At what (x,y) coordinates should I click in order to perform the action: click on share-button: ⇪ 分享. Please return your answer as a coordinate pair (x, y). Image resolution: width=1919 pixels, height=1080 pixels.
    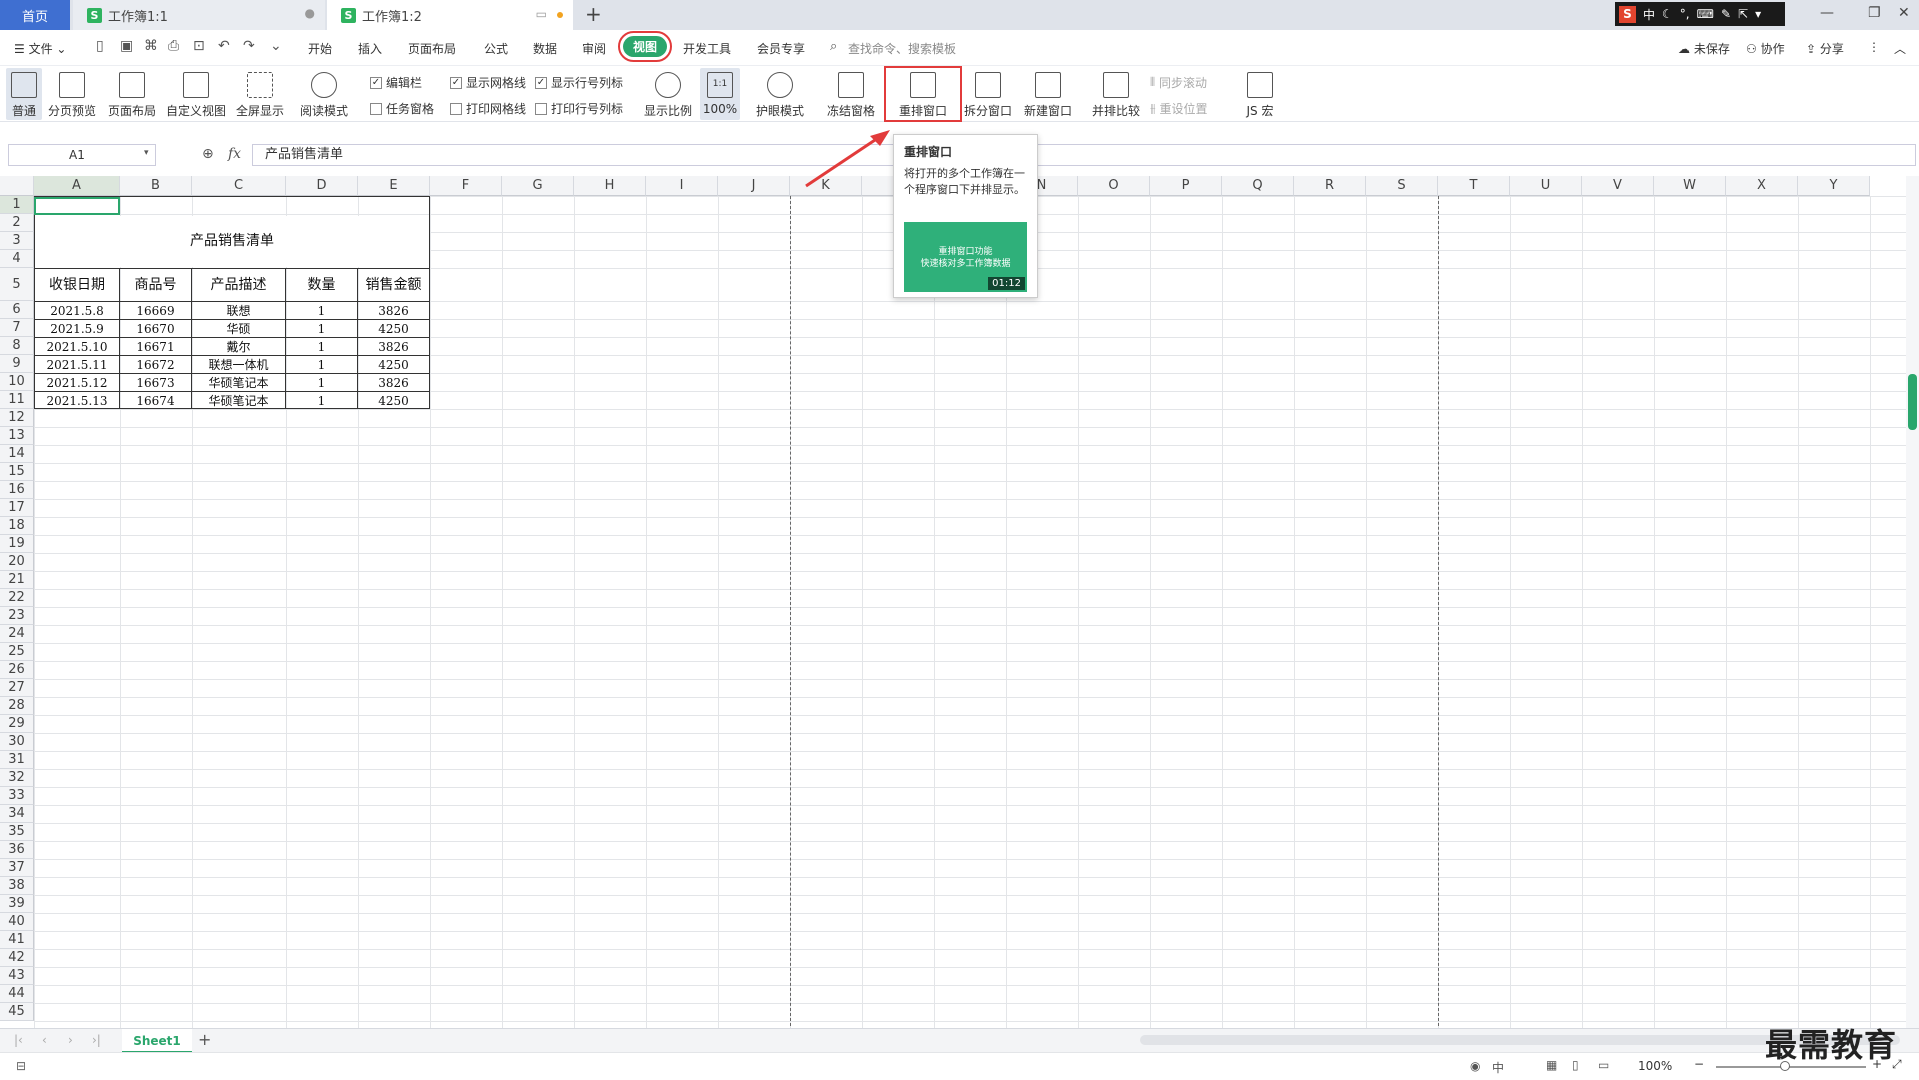
    Looking at the image, I should click on (1825, 48).